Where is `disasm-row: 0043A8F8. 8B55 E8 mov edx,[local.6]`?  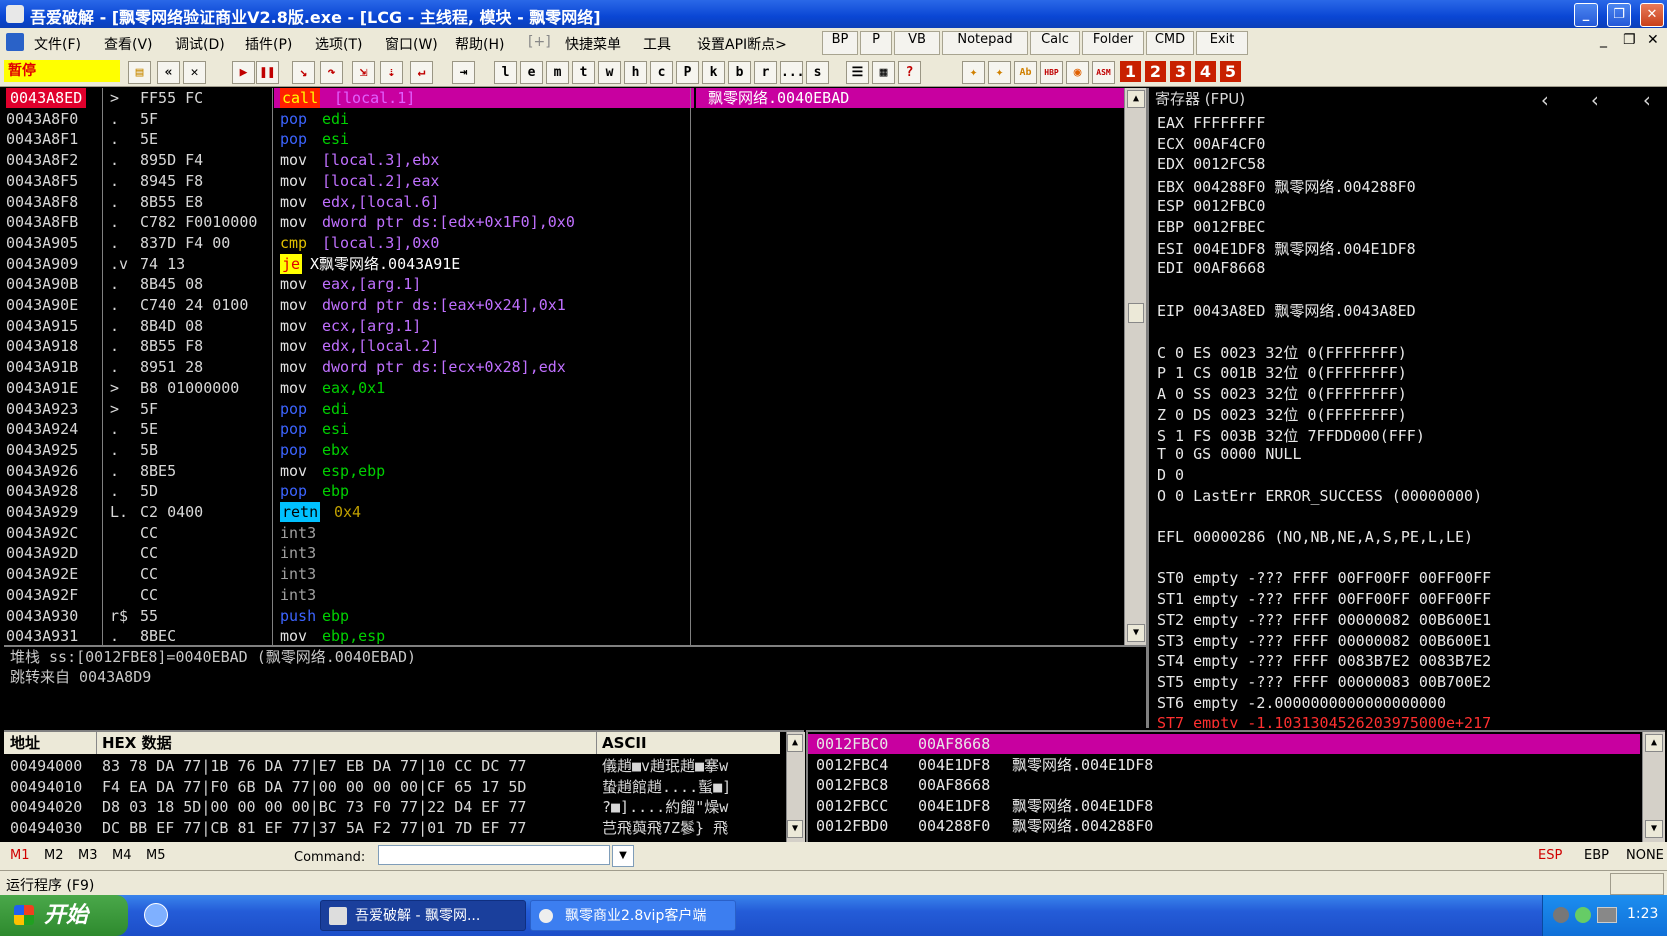
disasm-row: 0043A8F8. 8B55 E8 mov edx,[local.6] is located at coordinates (562, 202).